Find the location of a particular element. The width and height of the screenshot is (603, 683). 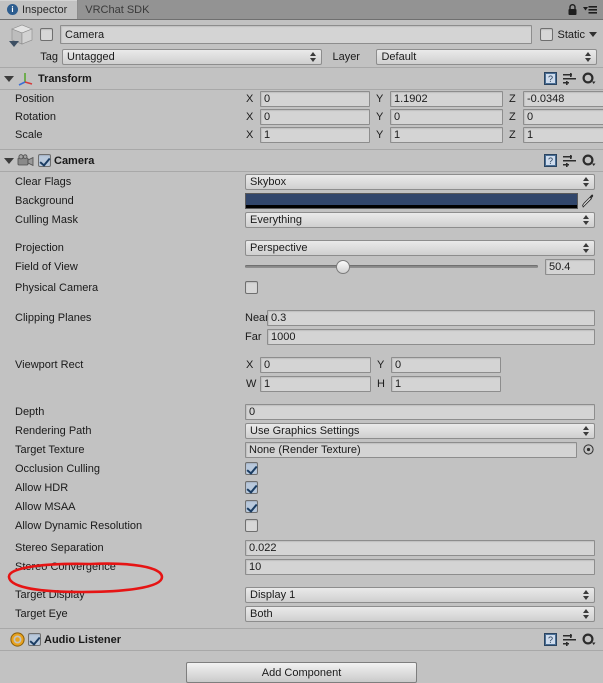

row-rotation: Rotation X 0 Y 0 Z 0 is located at coordinates (301, 117).